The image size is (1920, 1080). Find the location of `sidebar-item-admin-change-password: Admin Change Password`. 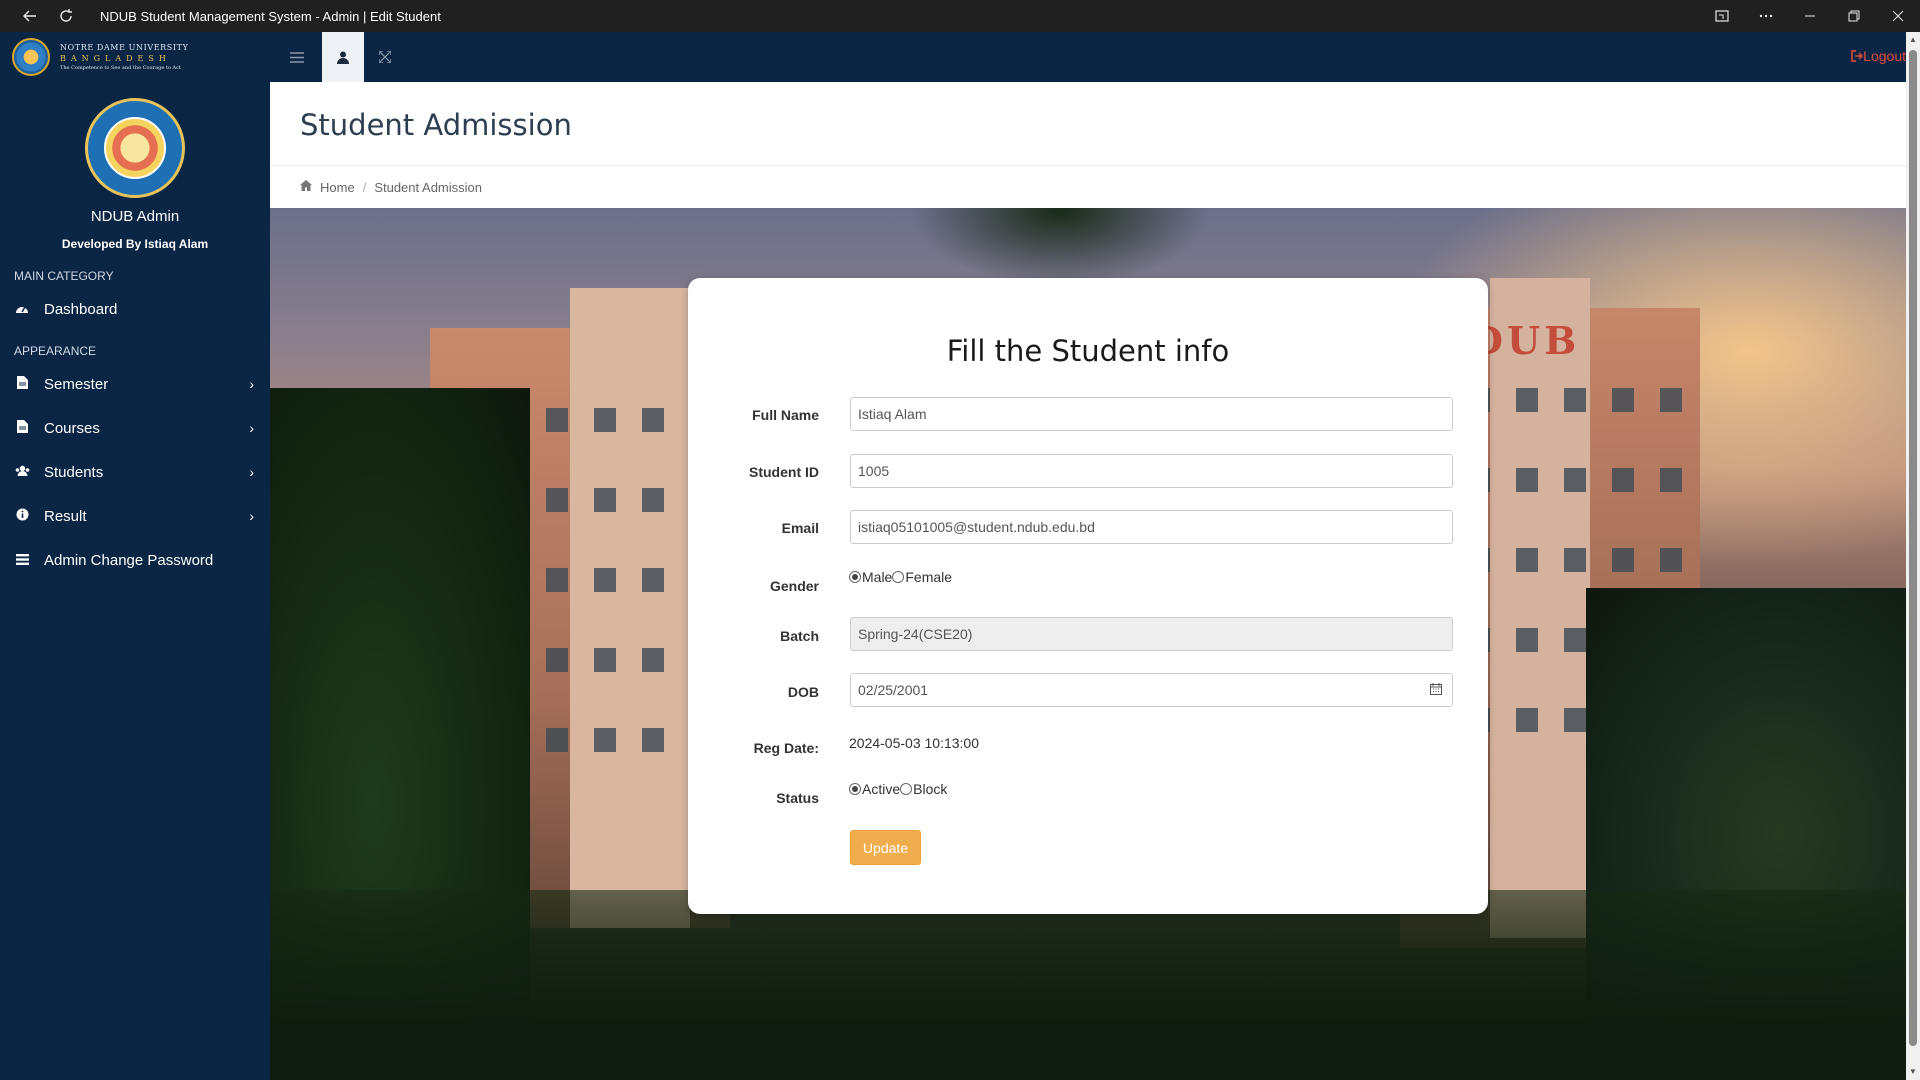

sidebar-item-admin-change-password: Admin Change Password is located at coordinates (135, 560).